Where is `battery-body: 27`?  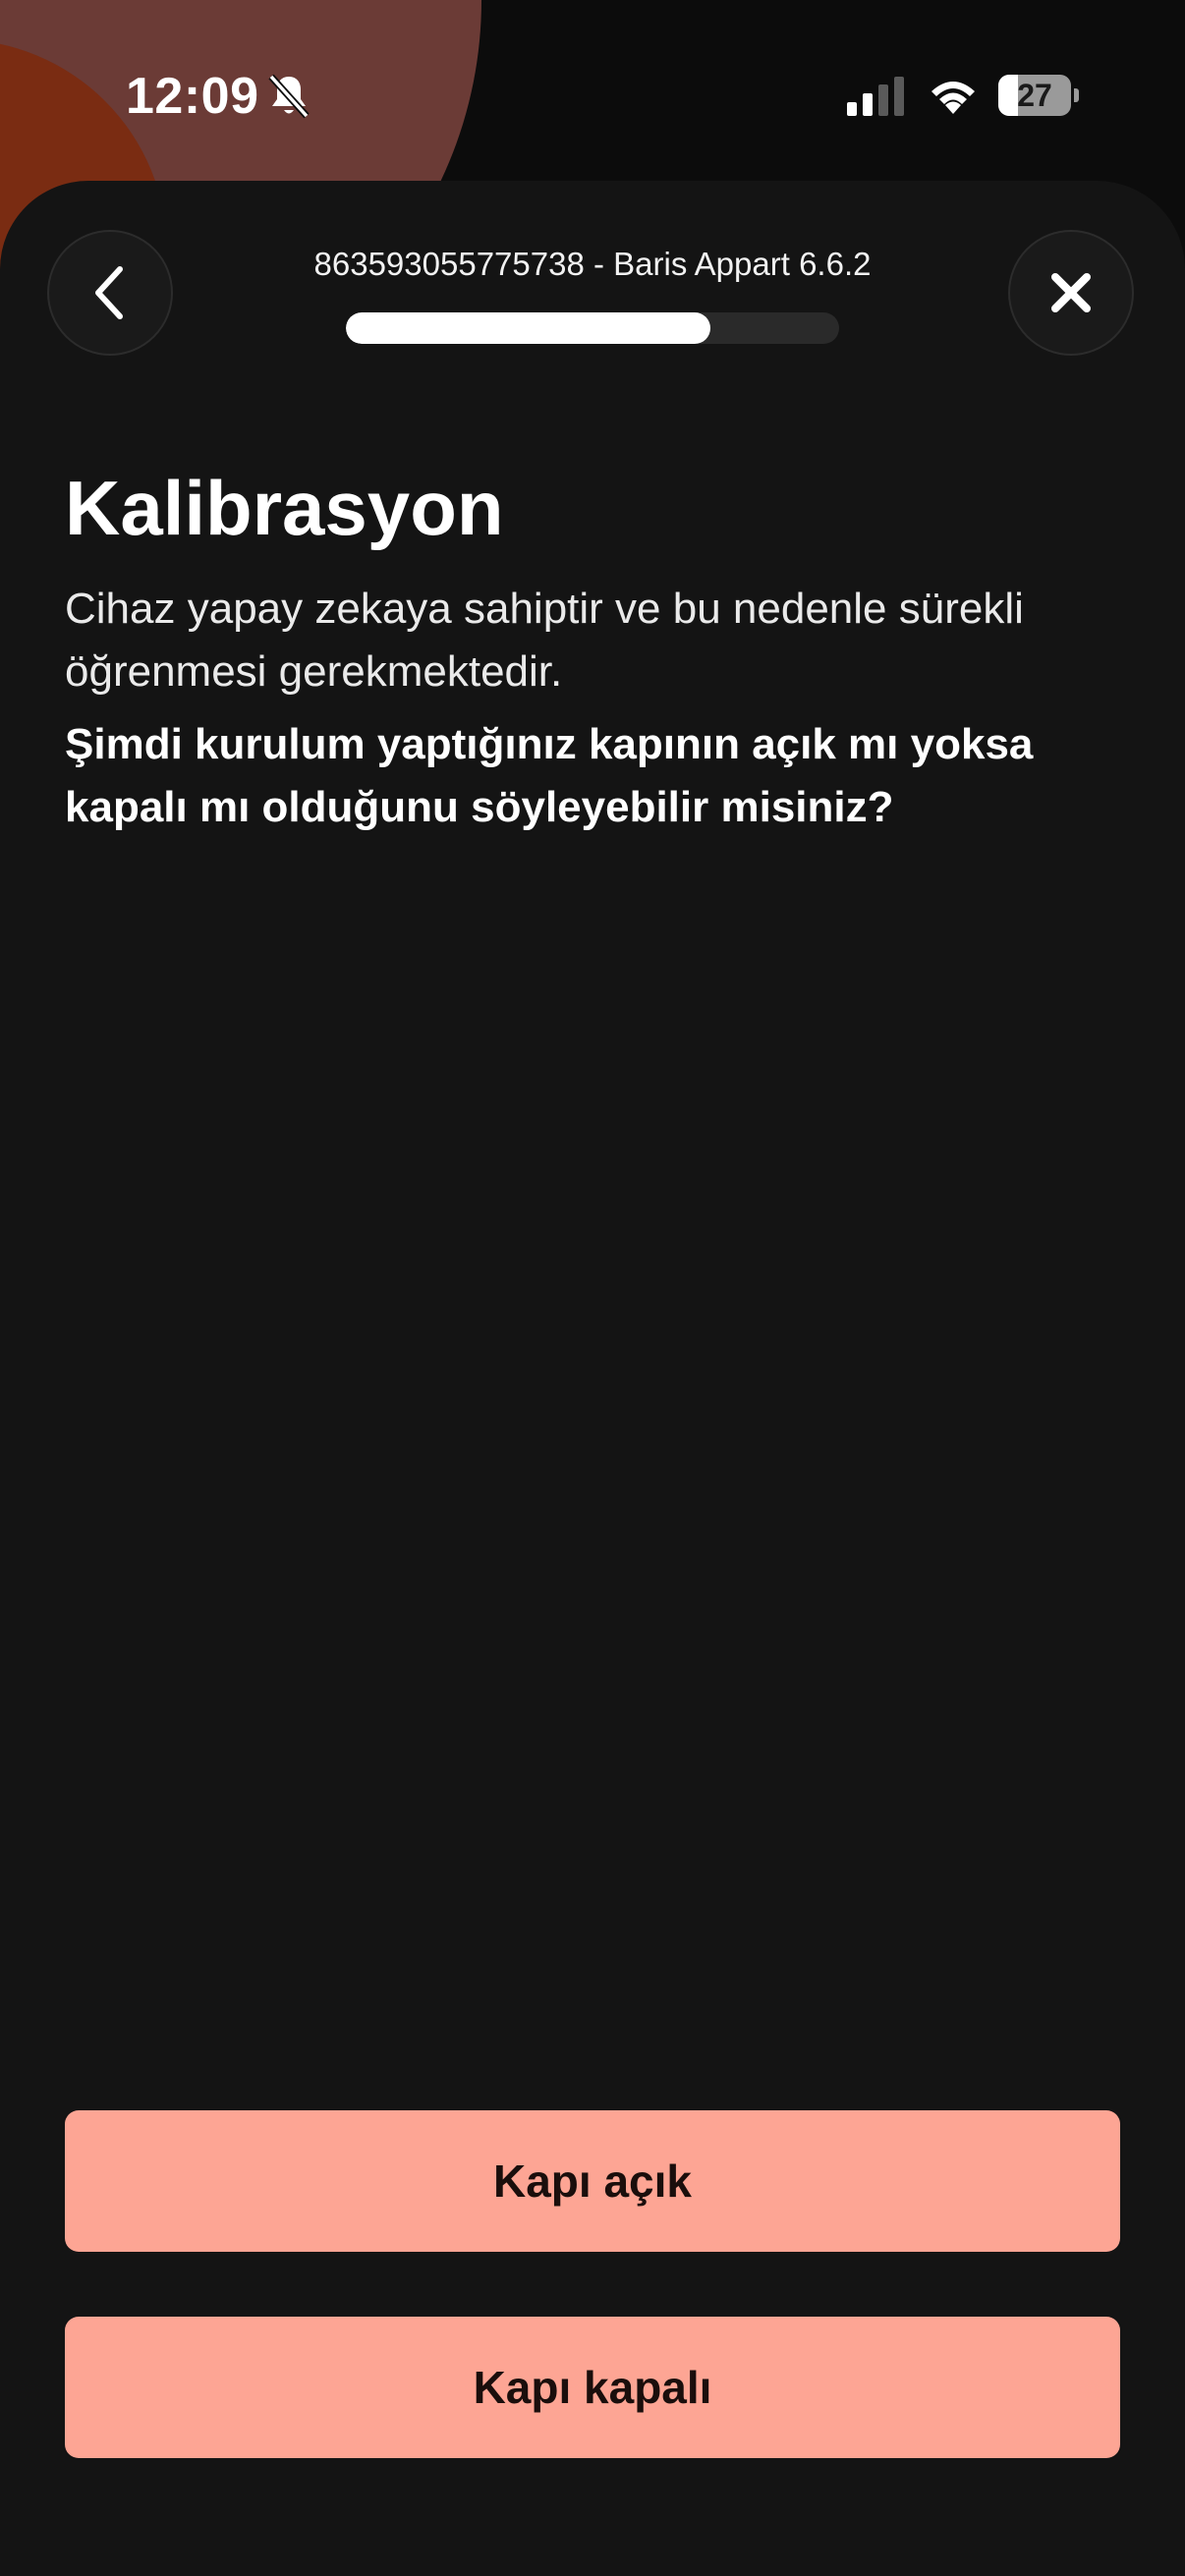
battery-body: 27 is located at coordinates (1034, 95).